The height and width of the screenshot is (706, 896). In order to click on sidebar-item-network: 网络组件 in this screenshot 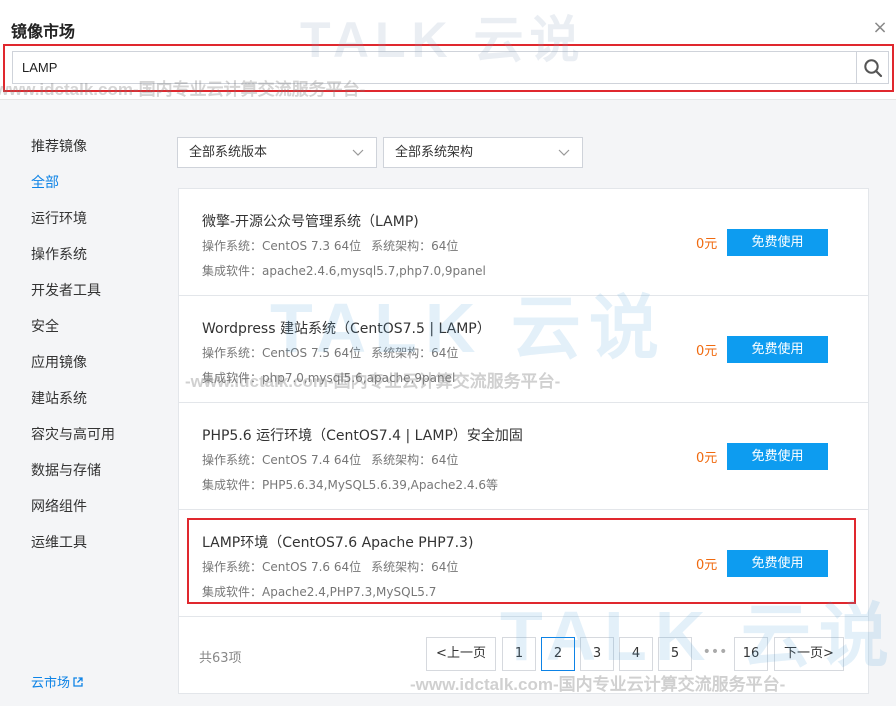, I will do `click(59, 506)`.